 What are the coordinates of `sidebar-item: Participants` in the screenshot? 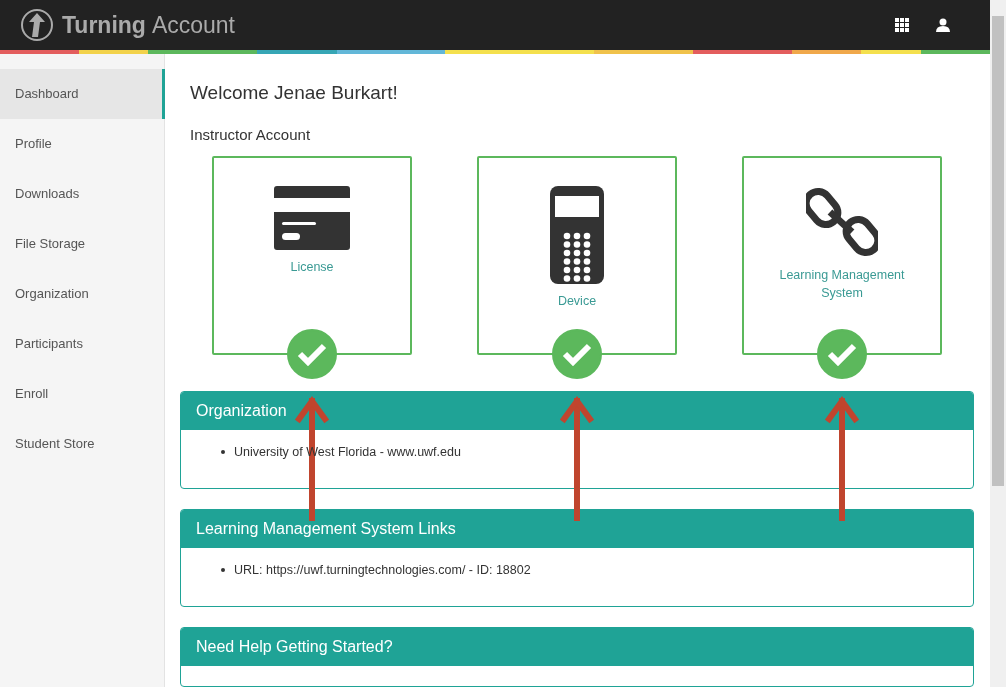 It's located at (82, 344).